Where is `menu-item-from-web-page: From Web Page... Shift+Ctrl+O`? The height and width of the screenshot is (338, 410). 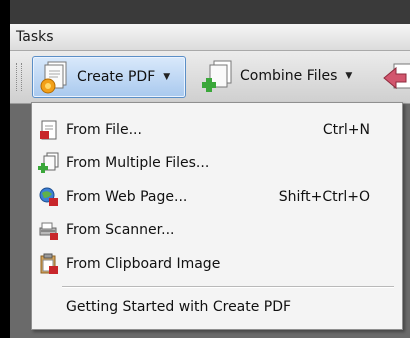
menu-item-from-web-page: From Web Page... Shift+Ctrl+O is located at coordinates (217, 197).